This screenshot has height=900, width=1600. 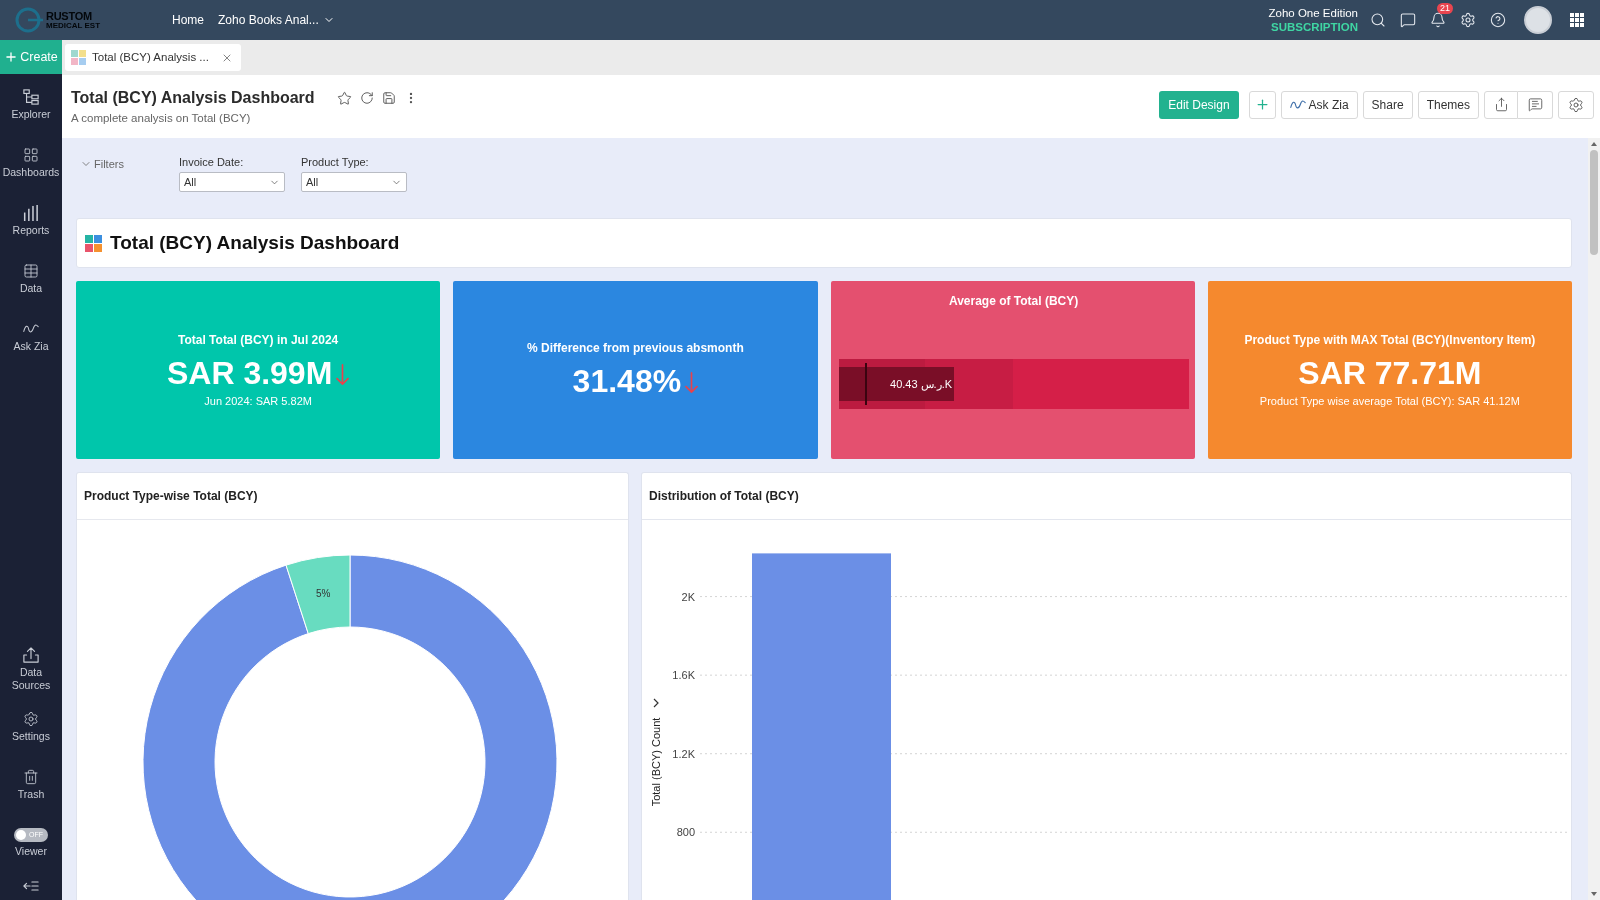 What do you see at coordinates (1594, 144) in the screenshot?
I see `scroll-up-icon` at bounding box center [1594, 144].